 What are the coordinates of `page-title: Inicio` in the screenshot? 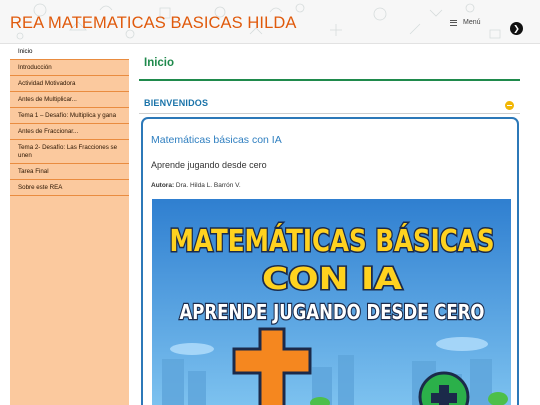 It's located at (159, 63).